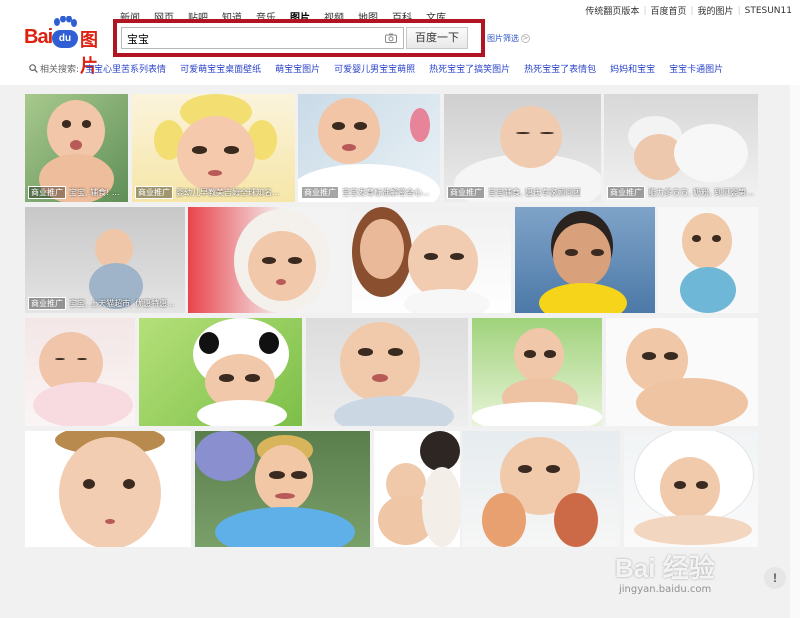  Describe the element at coordinates (65, 39) in the screenshot. I see `logo-du-text: du` at that location.